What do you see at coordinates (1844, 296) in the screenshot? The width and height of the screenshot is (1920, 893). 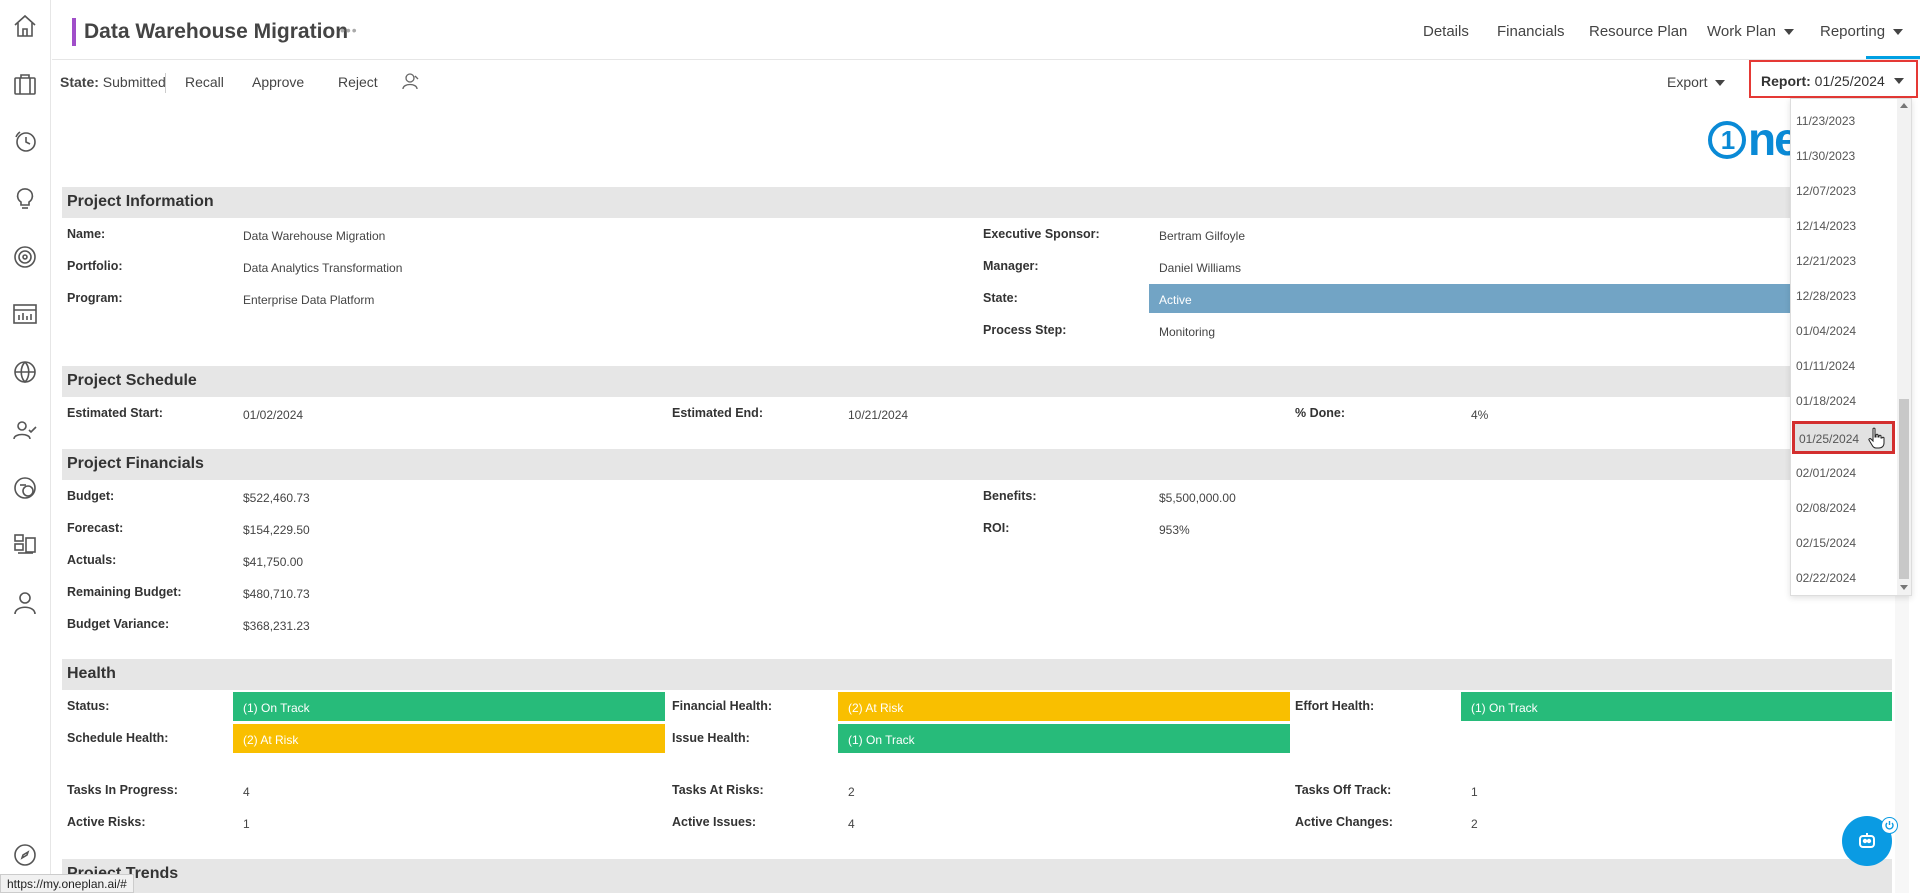 I see `dropdown-option: 12/28/2023` at bounding box center [1844, 296].